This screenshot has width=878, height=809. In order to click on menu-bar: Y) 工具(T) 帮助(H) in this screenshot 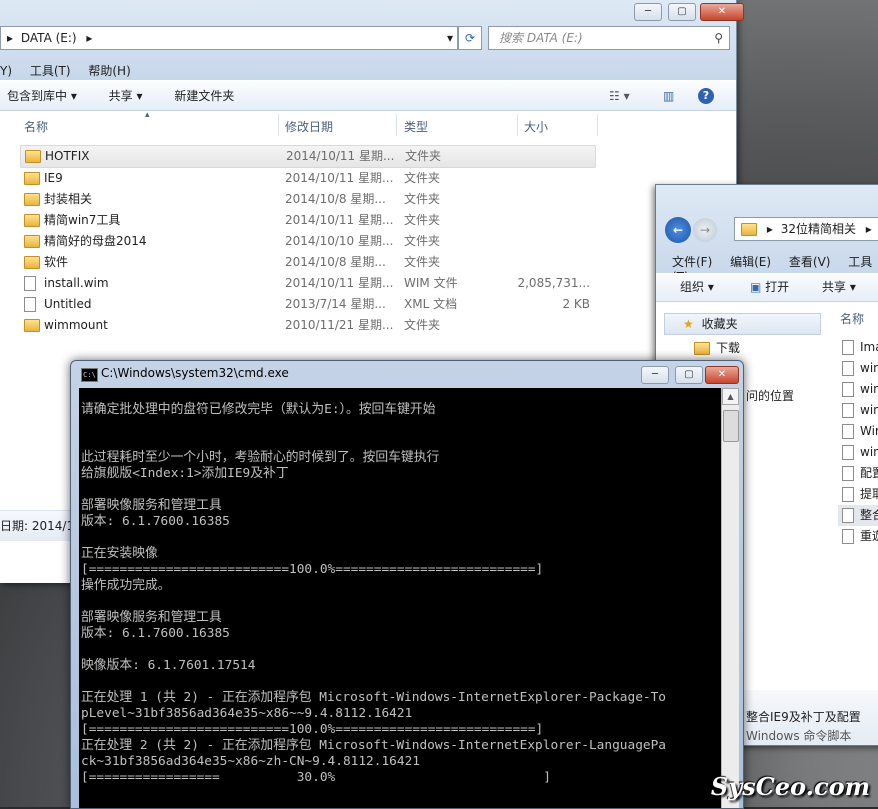, I will do `click(72, 70)`.